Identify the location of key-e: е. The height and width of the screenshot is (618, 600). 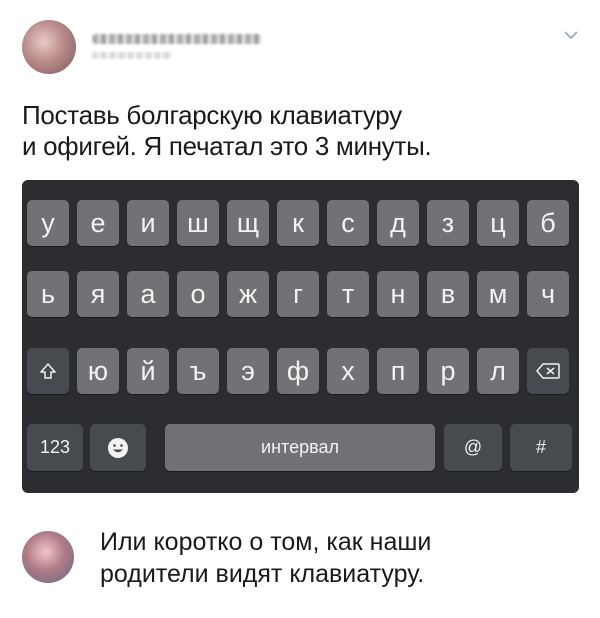
(98, 223).